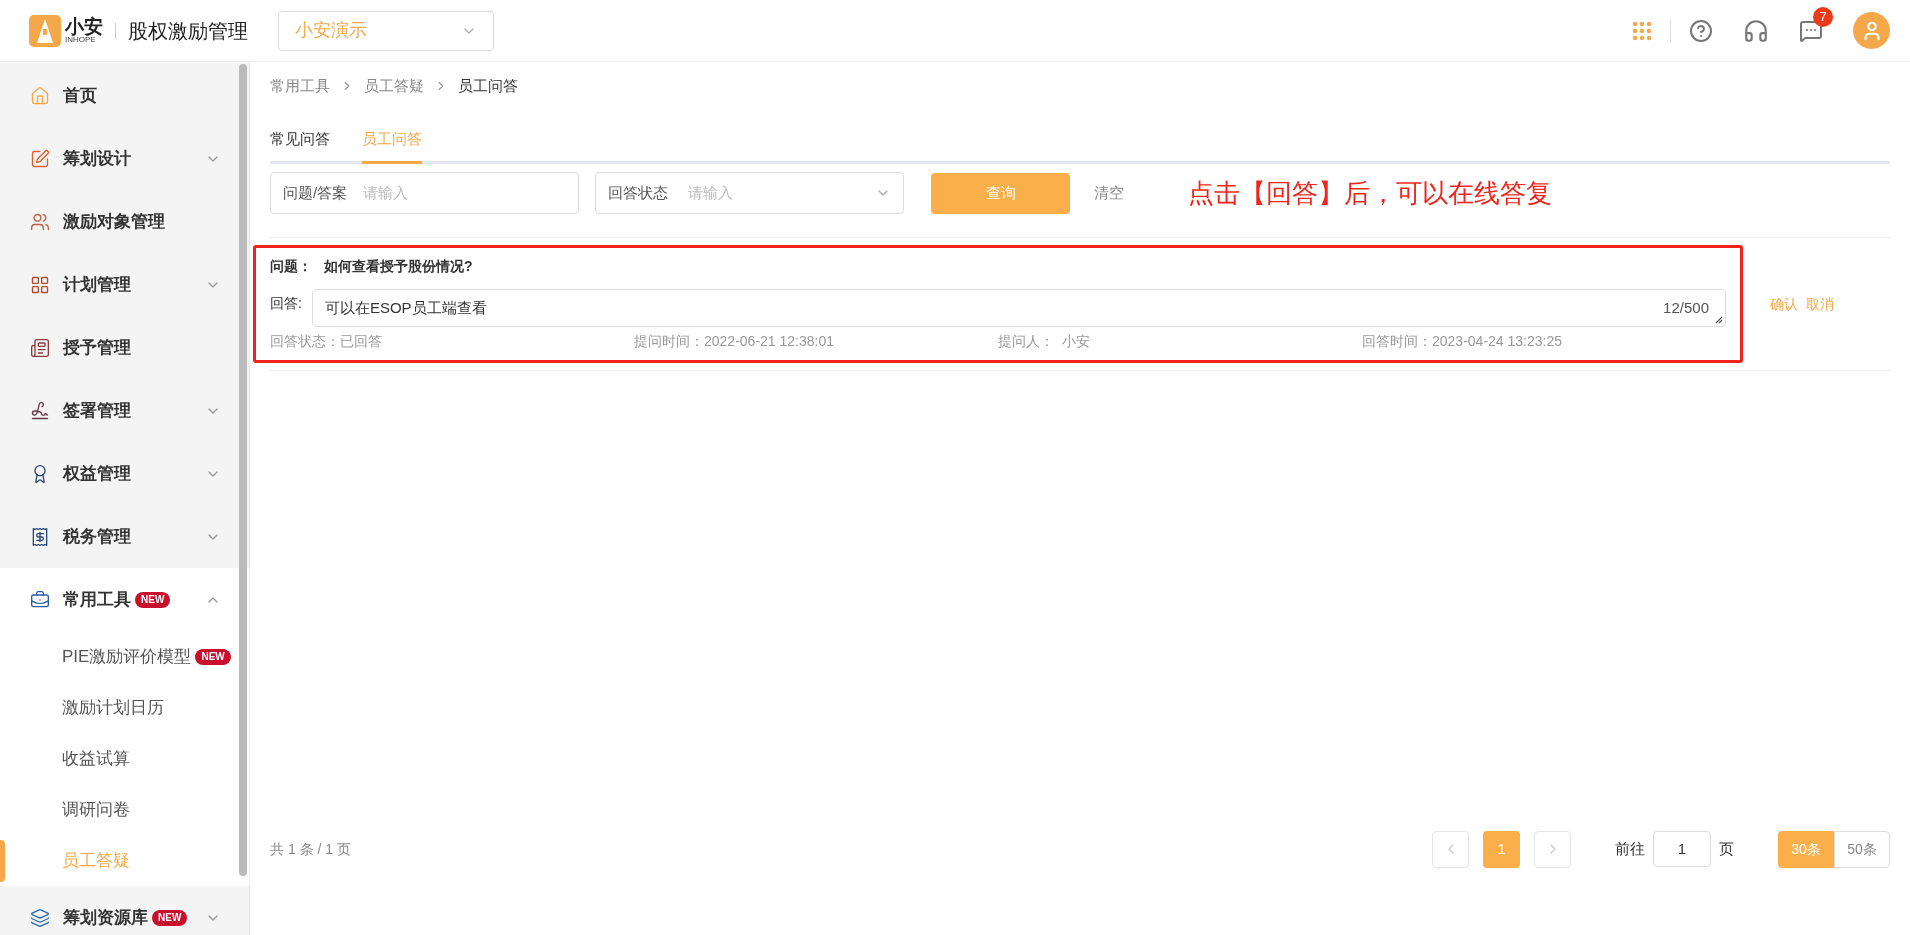 The width and height of the screenshot is (1910, 935). I want to click on sidebar-label: 筹划设计, so click(97, 158).